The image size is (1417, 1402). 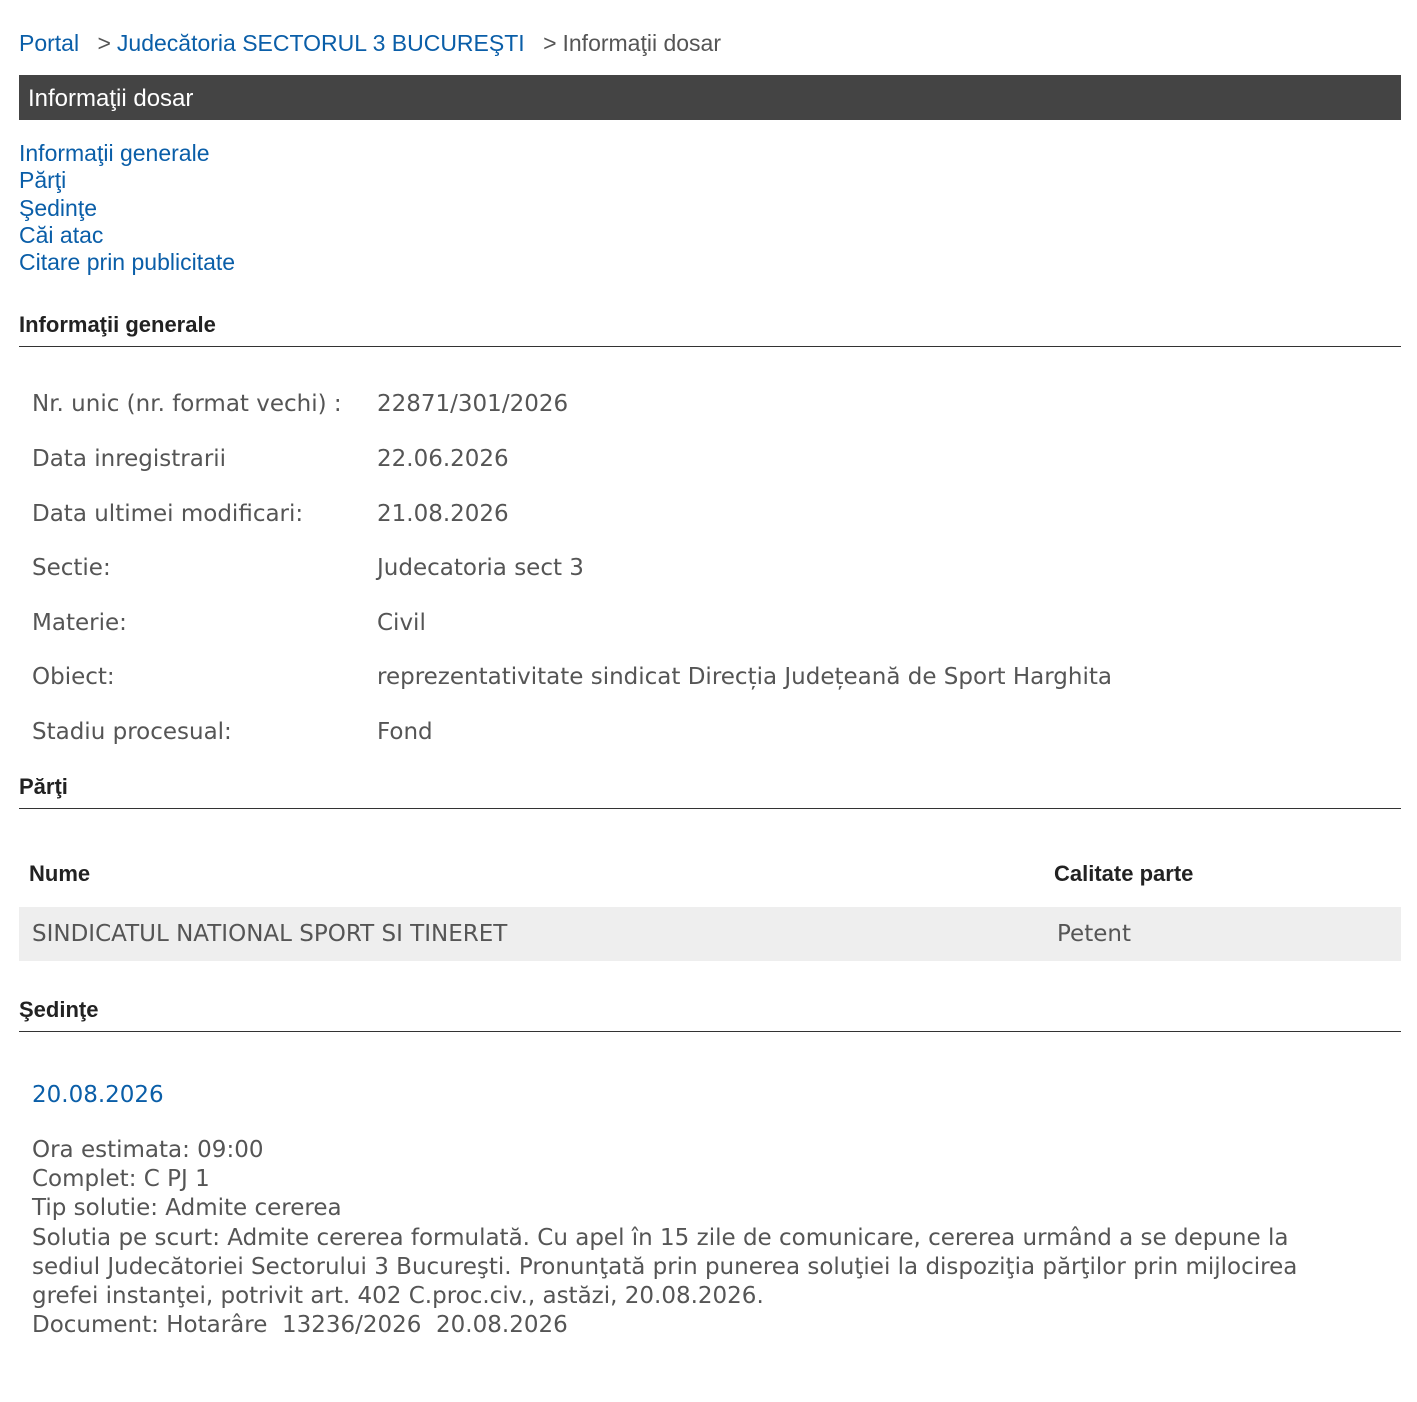 I want to click on toc-link-sedinte: Şedinţe, so click(x=710, y=208).